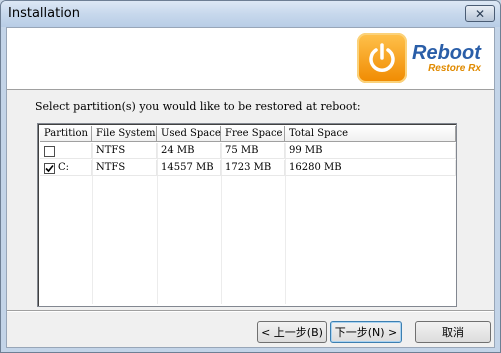  I want to click on column-header-free-space: Free Space, so click(253, 134).